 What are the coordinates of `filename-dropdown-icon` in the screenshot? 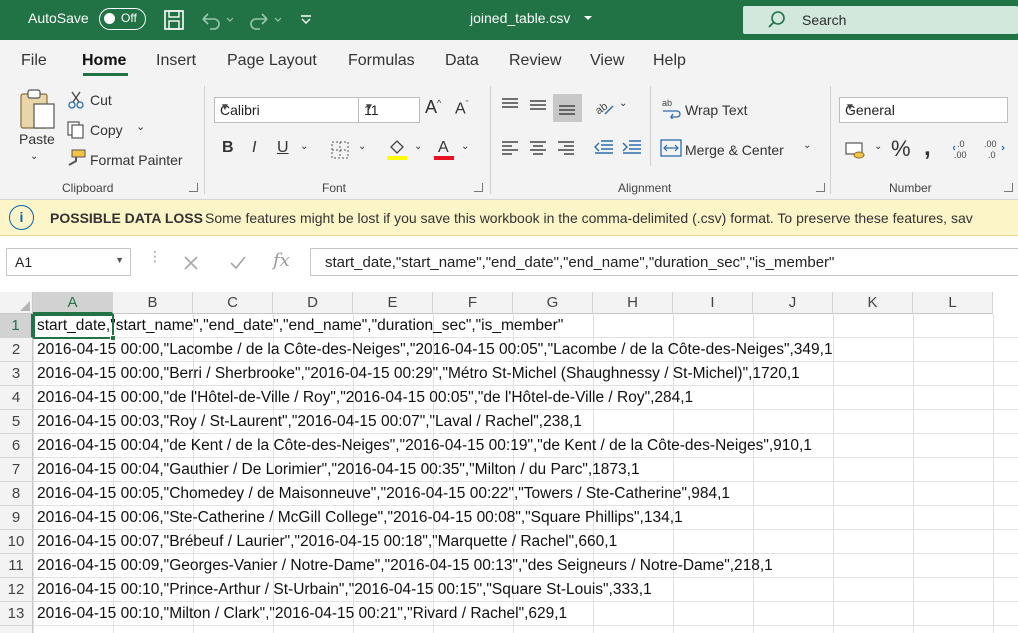 It's located at (588, 18).